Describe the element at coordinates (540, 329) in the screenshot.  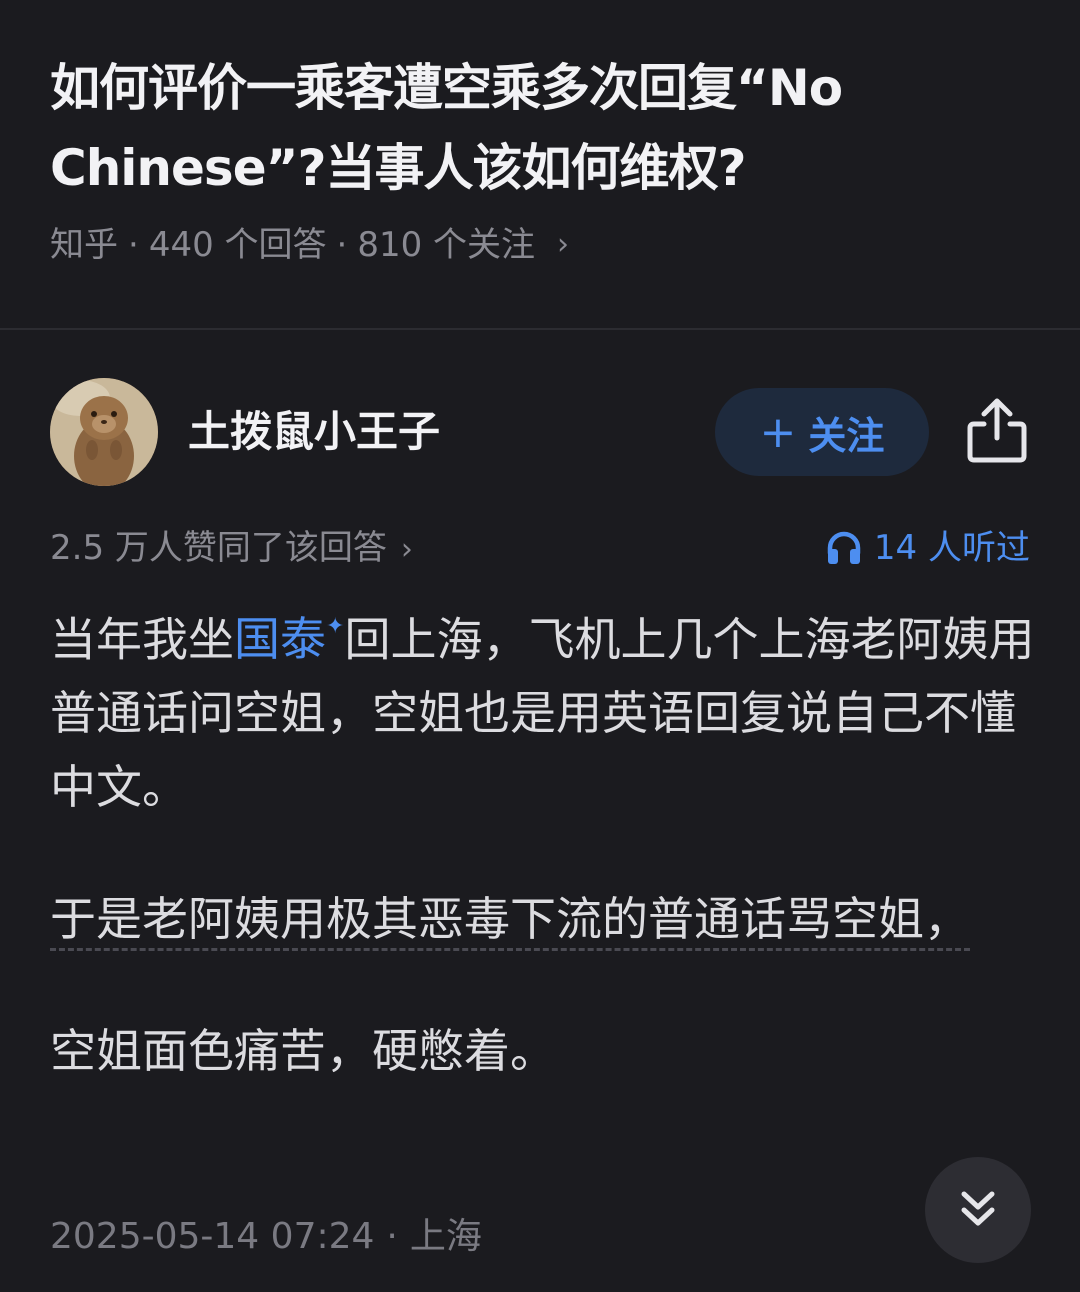
I see `divider` at that location.